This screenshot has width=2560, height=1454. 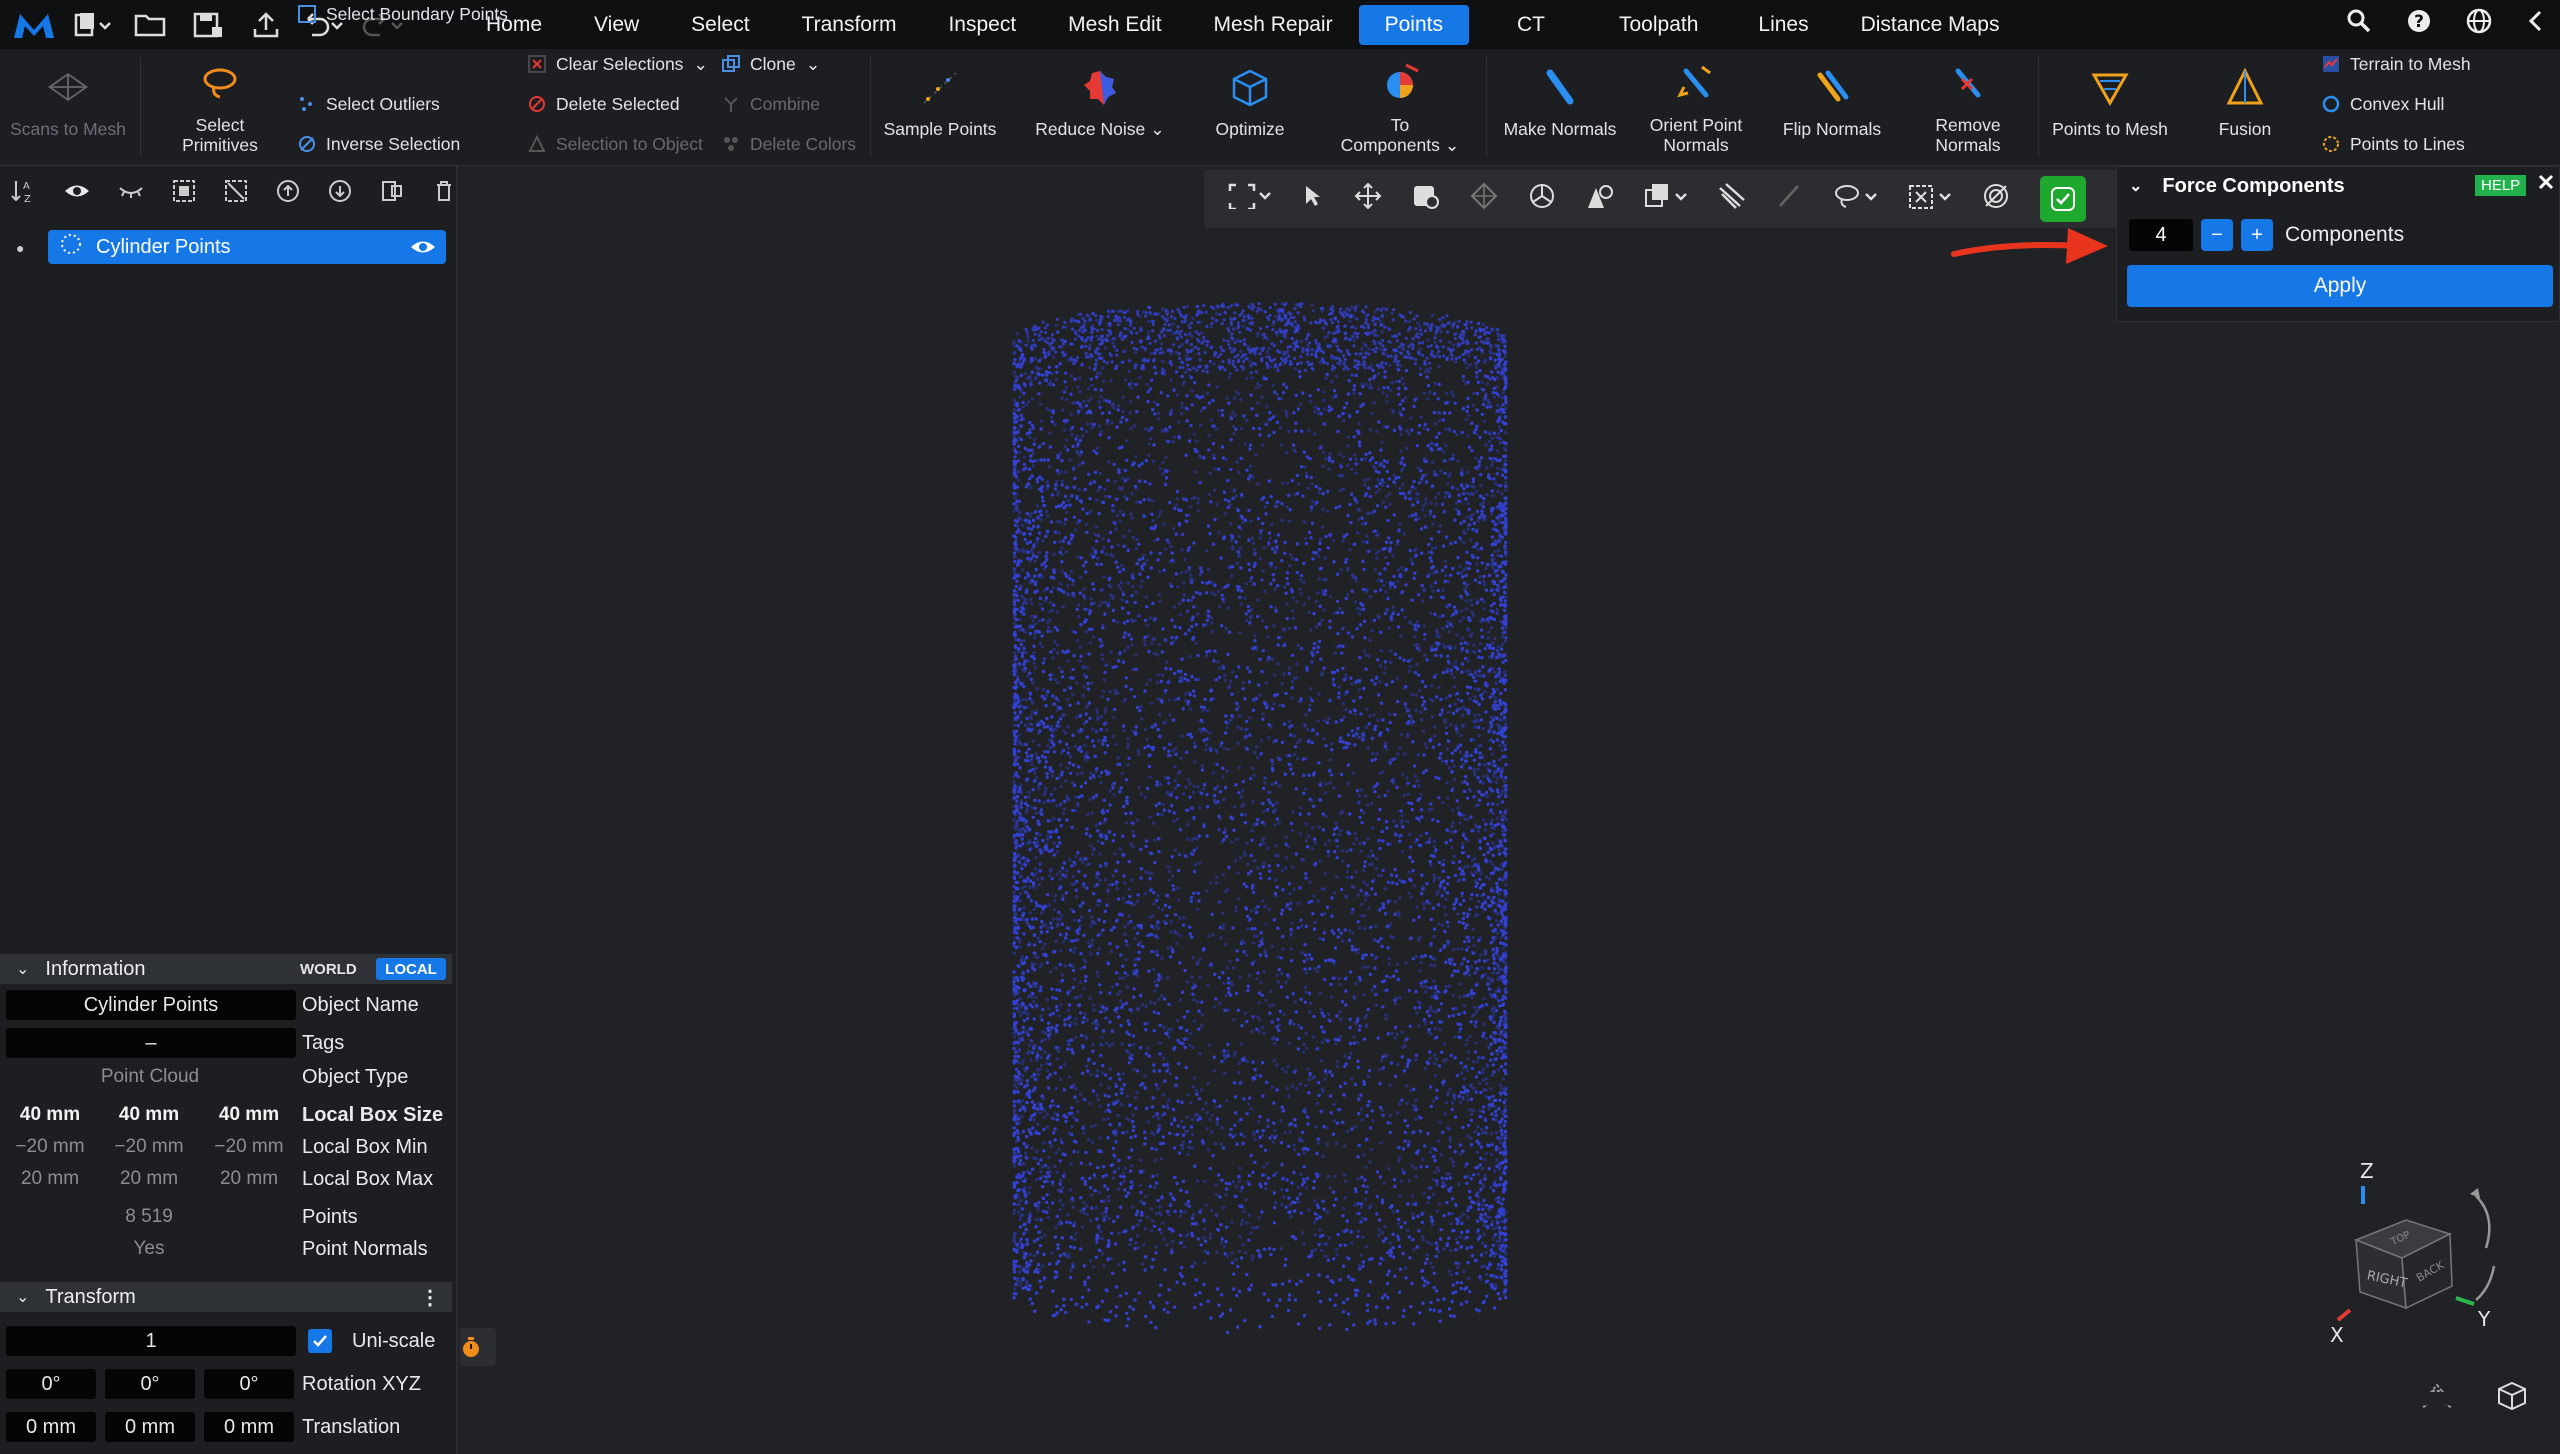 I want to click on tab-mesh-repair: Mesh Repair, so click(x=1273, y=25).